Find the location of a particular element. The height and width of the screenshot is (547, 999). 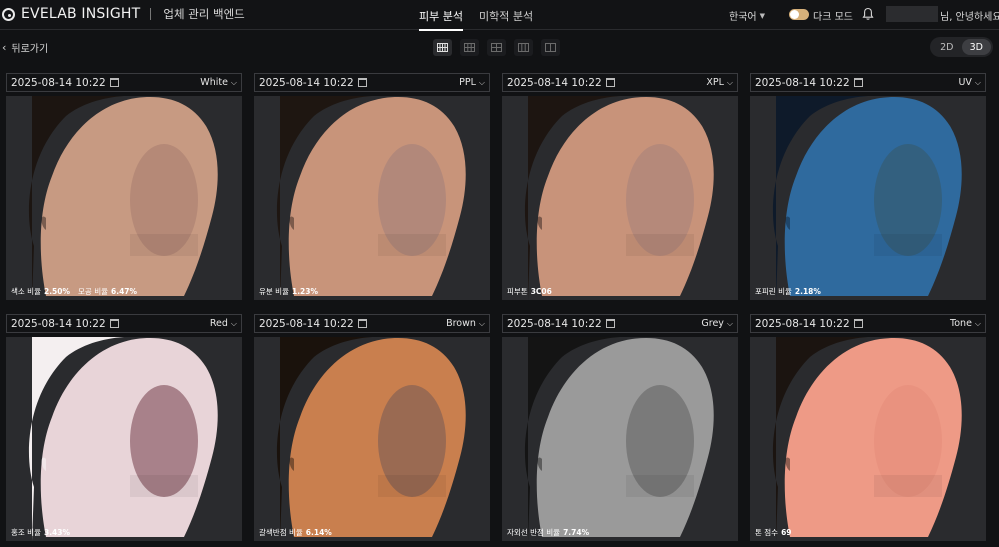

light-mode-select: Red ⌵ is located at coordinates (223, 323).